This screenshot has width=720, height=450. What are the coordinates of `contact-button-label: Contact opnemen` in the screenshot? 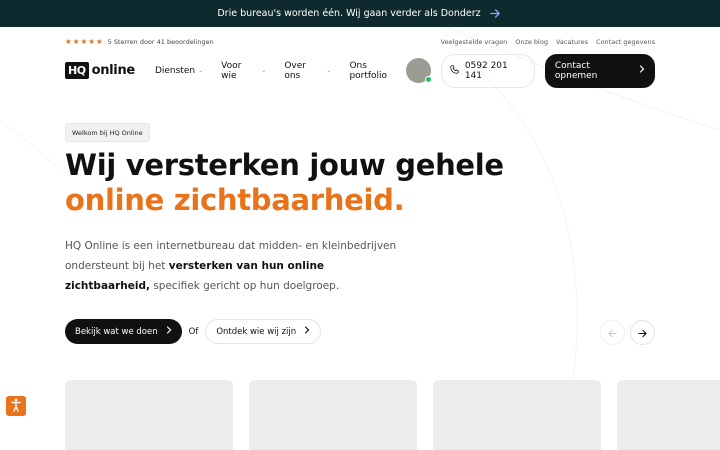 It's located at (576, 70).